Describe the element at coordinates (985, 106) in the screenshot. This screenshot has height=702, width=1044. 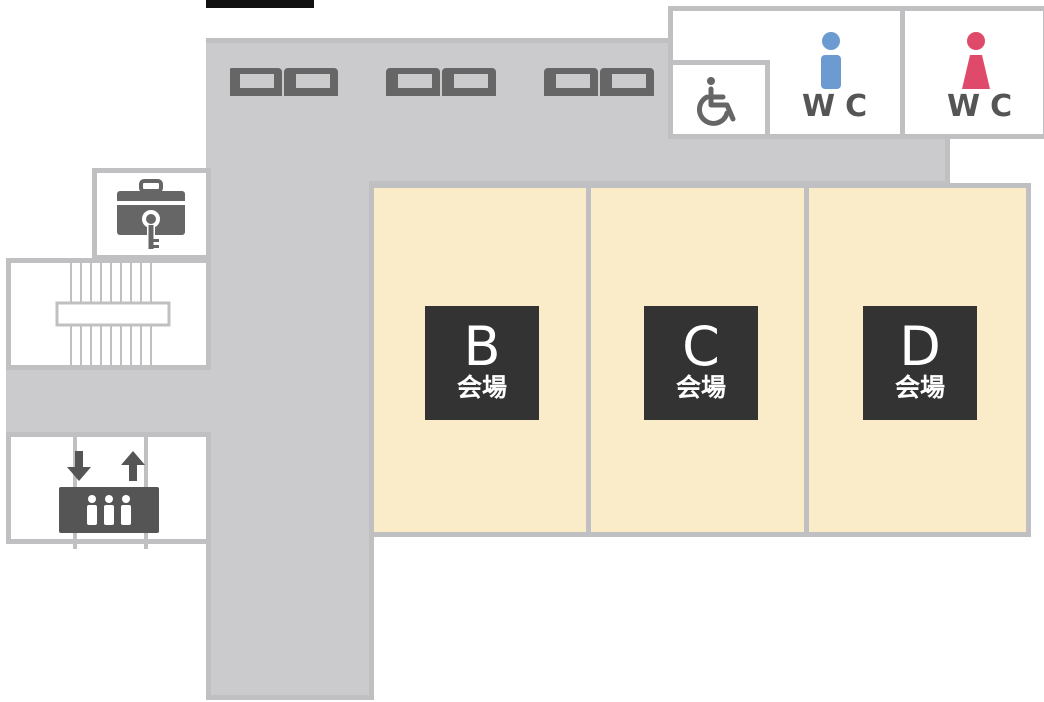
I see `women-wc-label: WC` at that location.